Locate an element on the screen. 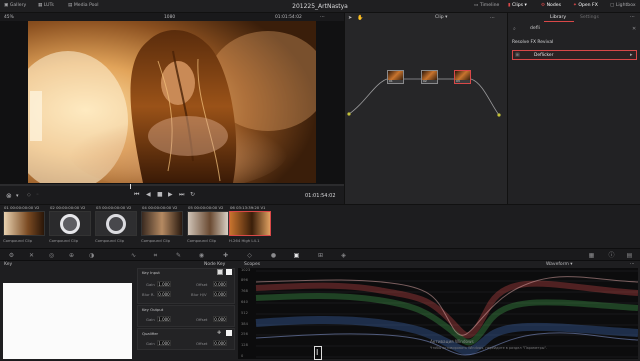 Image resolution: width=640 pixels, height=361 pixels. key-input-white-swatch is located at coordinates (220, 272).